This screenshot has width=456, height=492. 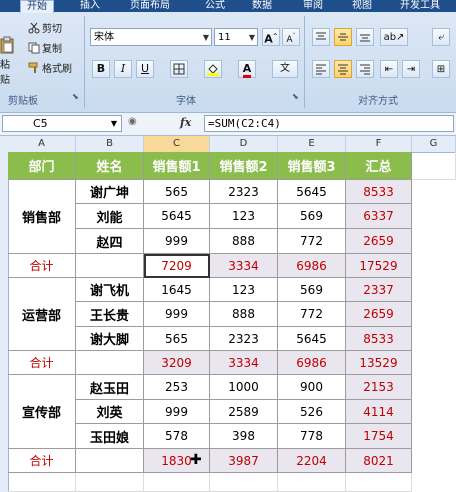 What do you see at coordinates (379, 387) in the screenshot?
I see `total-cell: 2153` at bounding box center [379, 387].